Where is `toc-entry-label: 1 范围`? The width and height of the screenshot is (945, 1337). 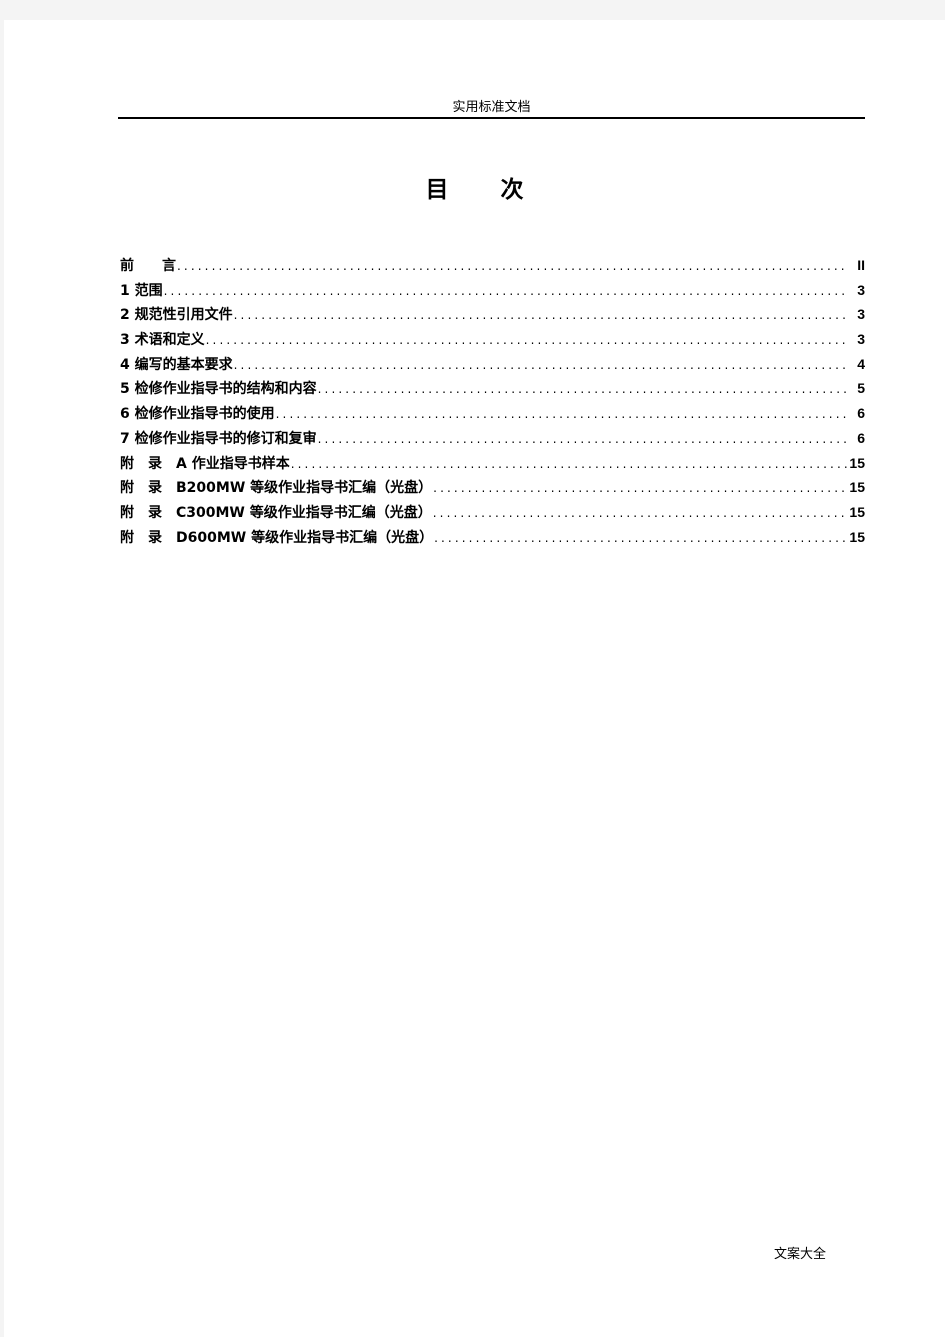 toc-entry-label: 1 范围 is located at coordinates (141, 290).